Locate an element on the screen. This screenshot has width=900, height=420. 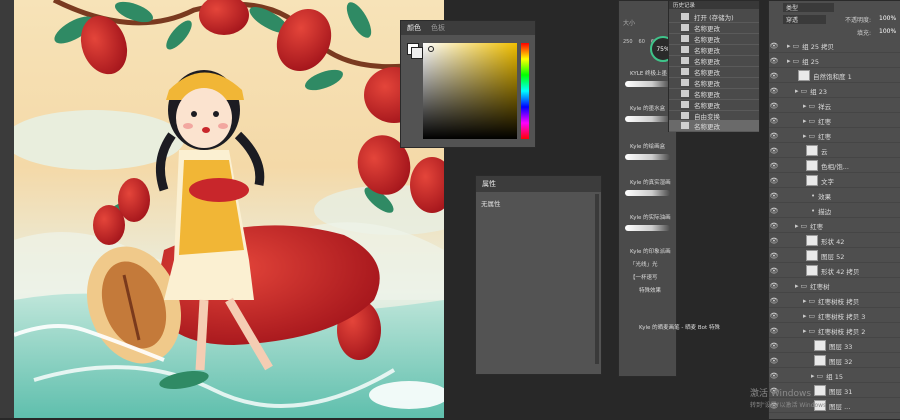
layer-row: 👁 • 描边 is located at coordinates (834, 211).